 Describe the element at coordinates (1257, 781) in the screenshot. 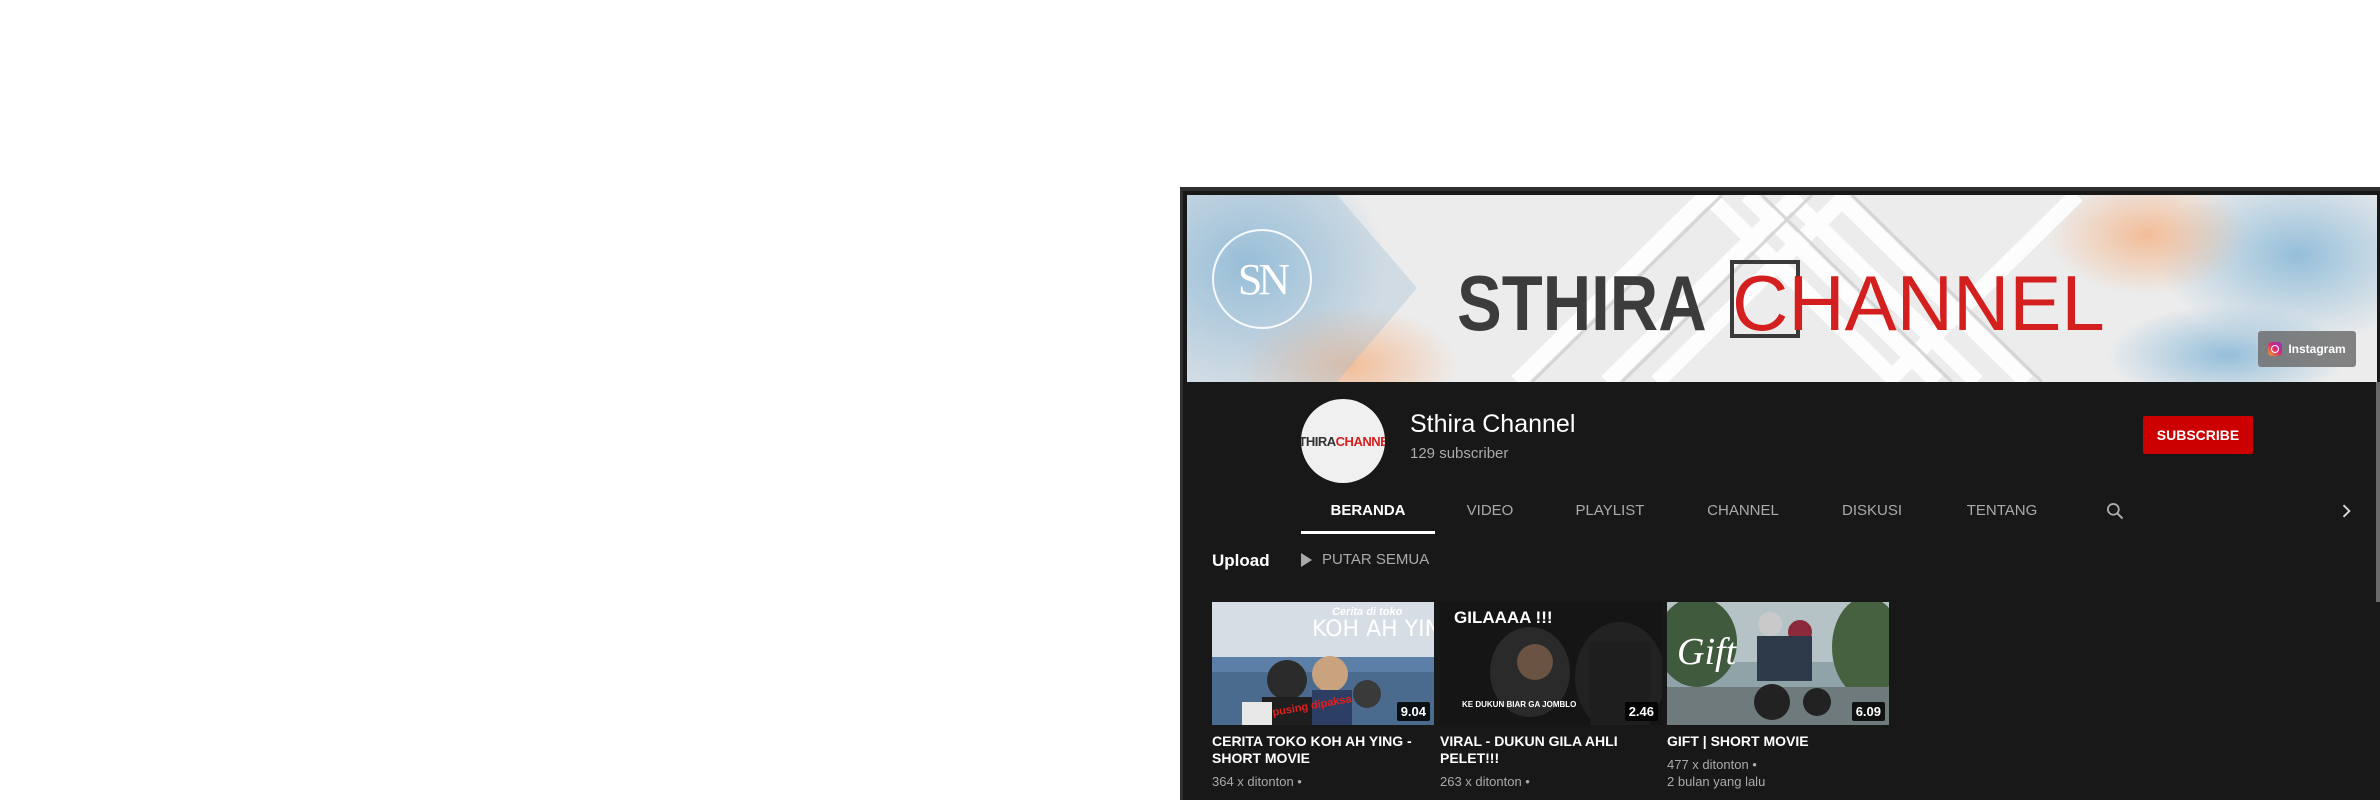

I see `video-views: 364 x ditonton •` at that location.